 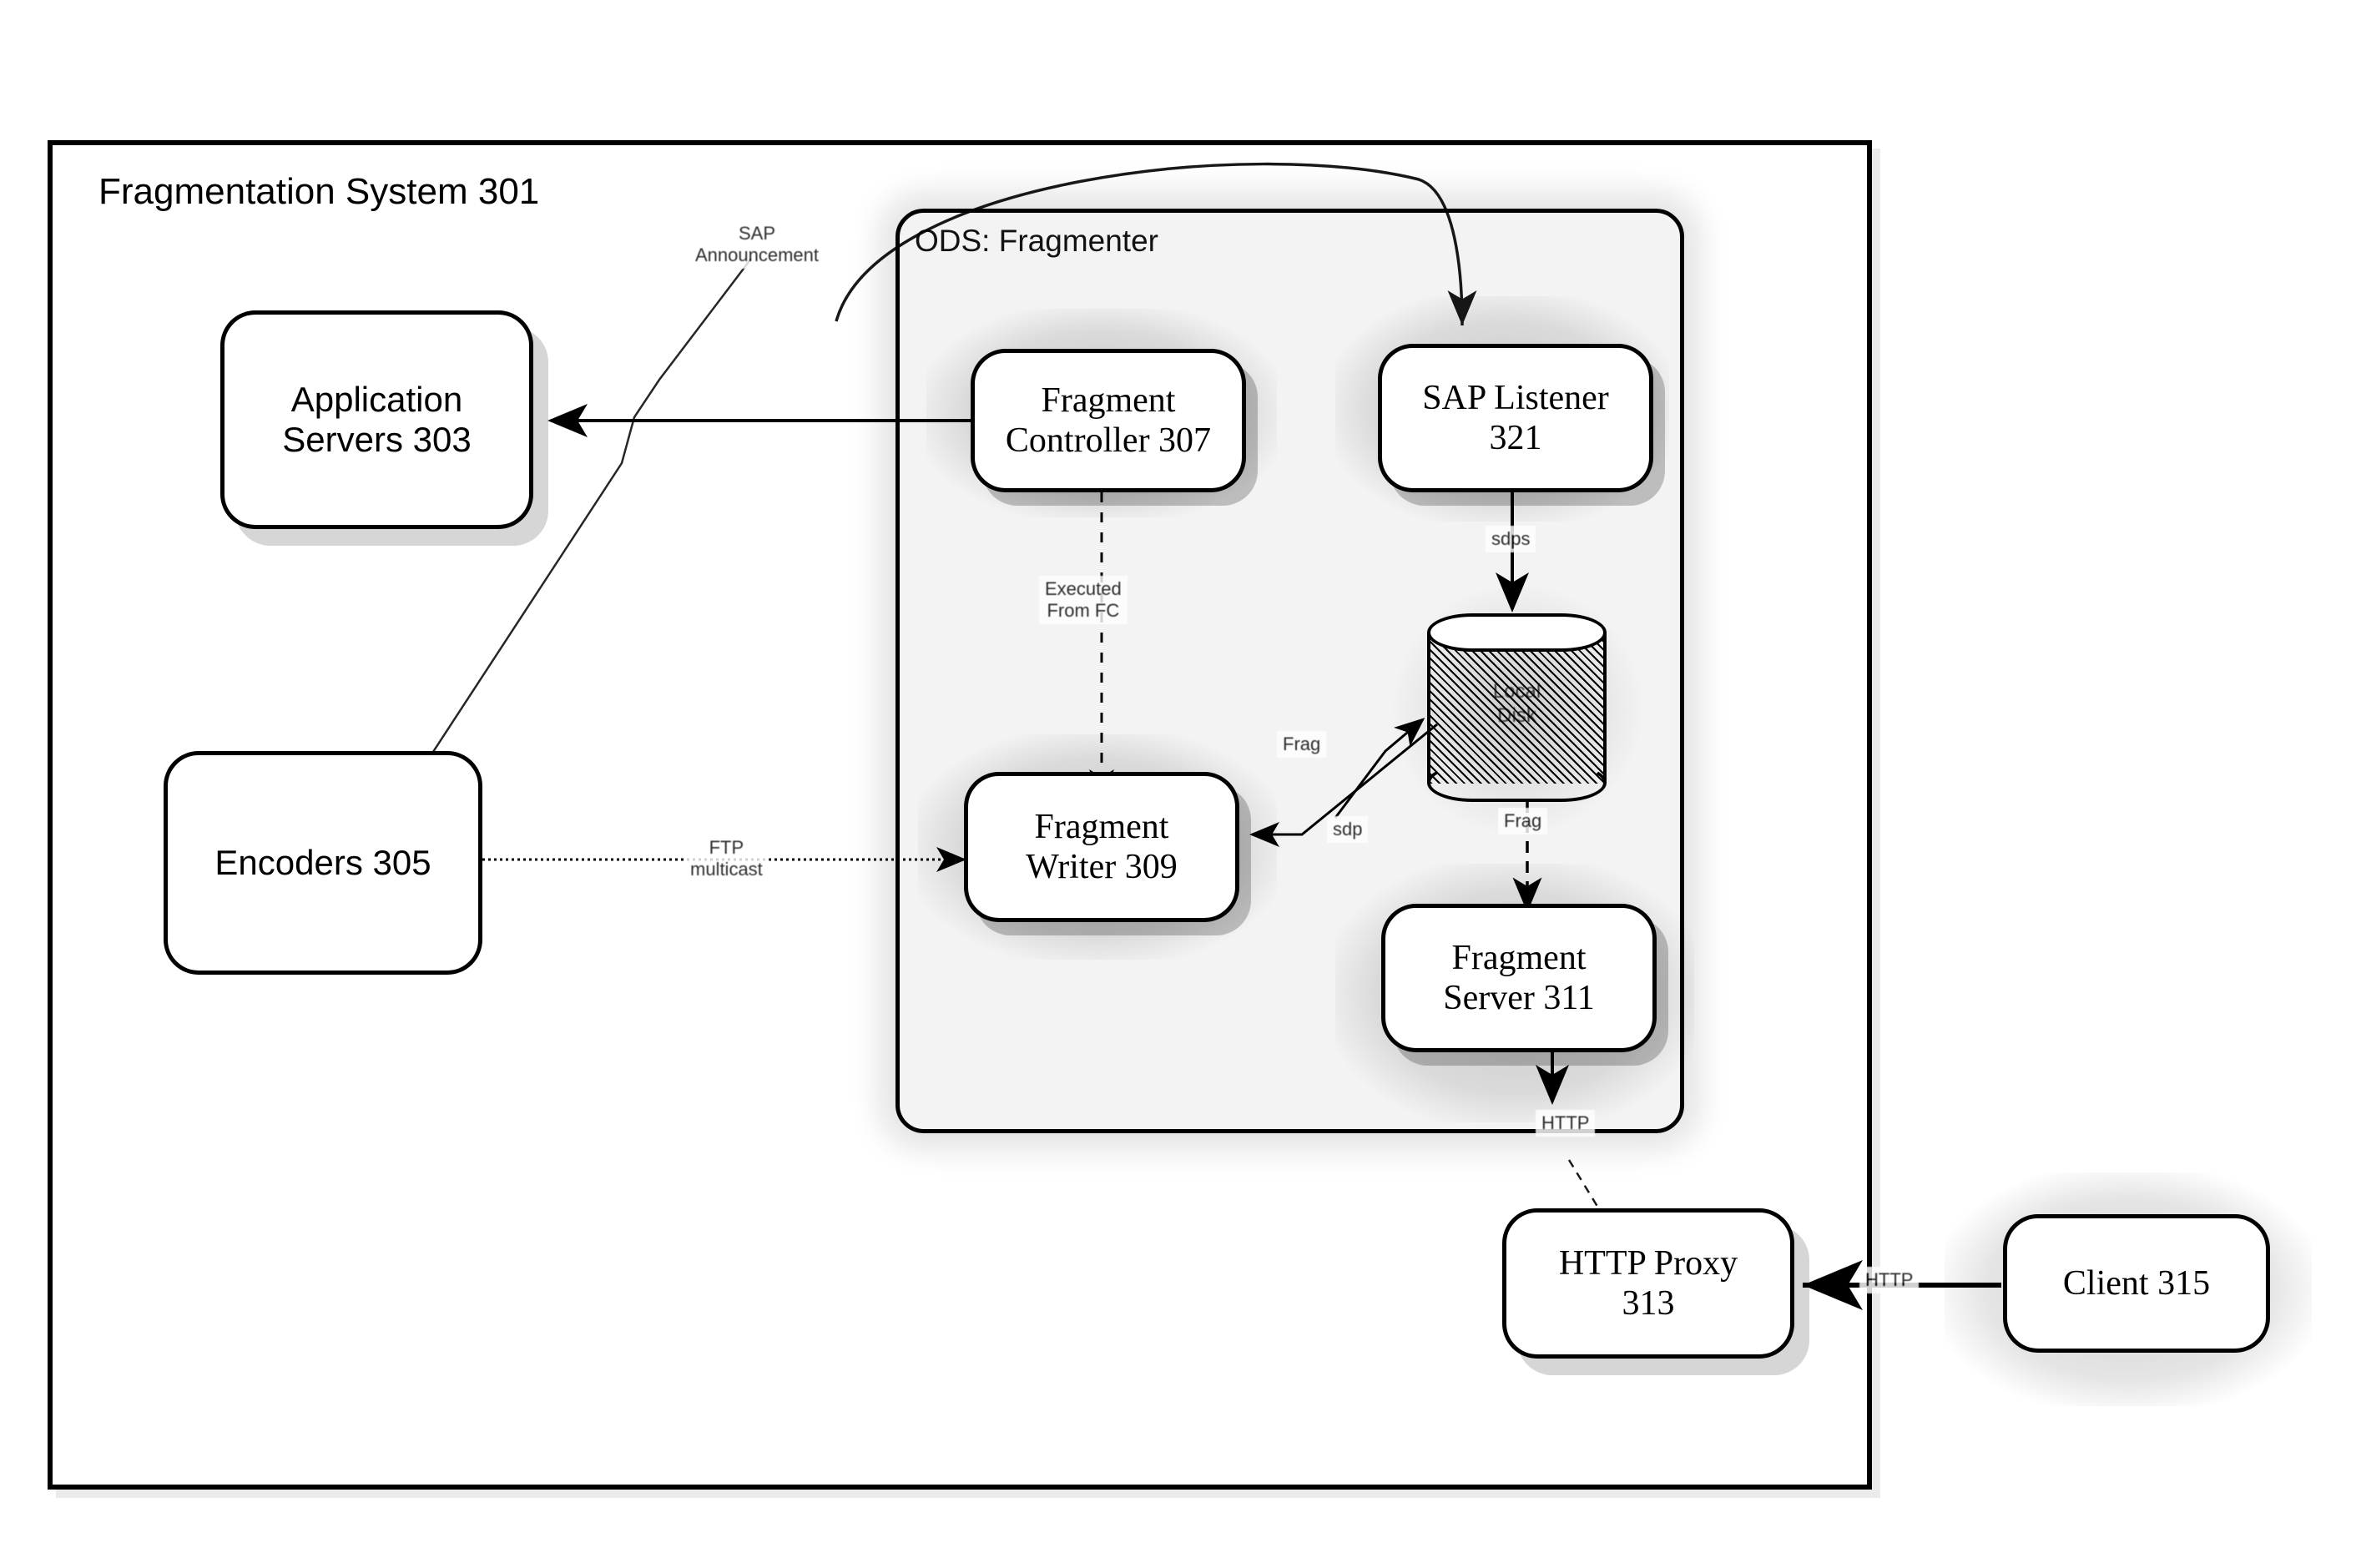 I want to click on node-fragment-writer: Fragment Writer 309, so click(x=1101, y=847).